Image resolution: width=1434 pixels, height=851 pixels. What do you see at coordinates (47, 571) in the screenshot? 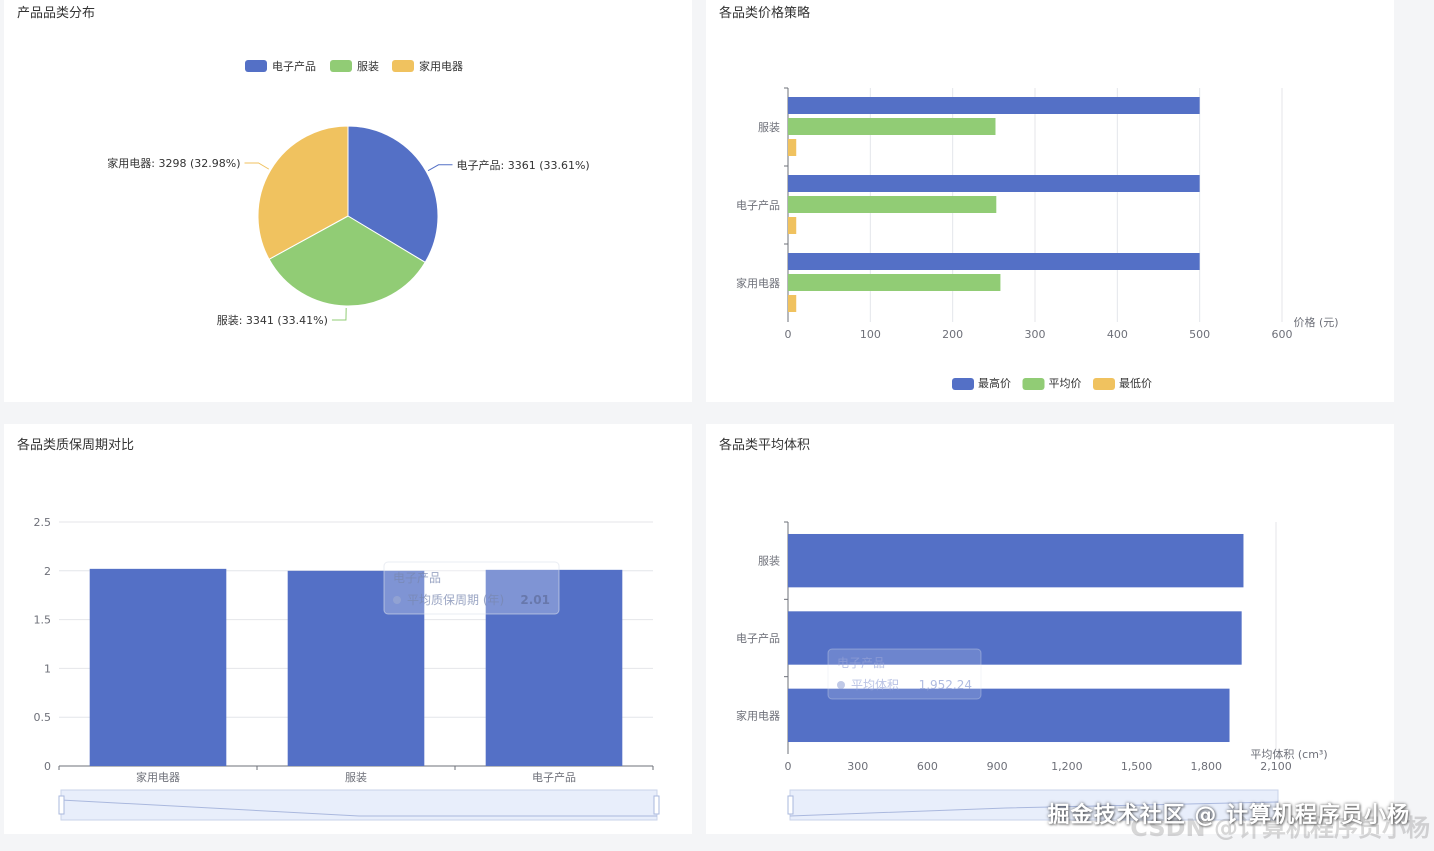
I see `y-tick-label-4: 2` at bounding box center [47, 571].